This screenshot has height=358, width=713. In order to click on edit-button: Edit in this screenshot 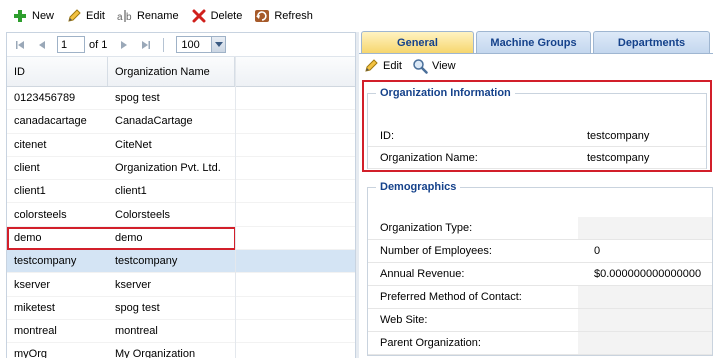, I will do `click(85, 16)`.